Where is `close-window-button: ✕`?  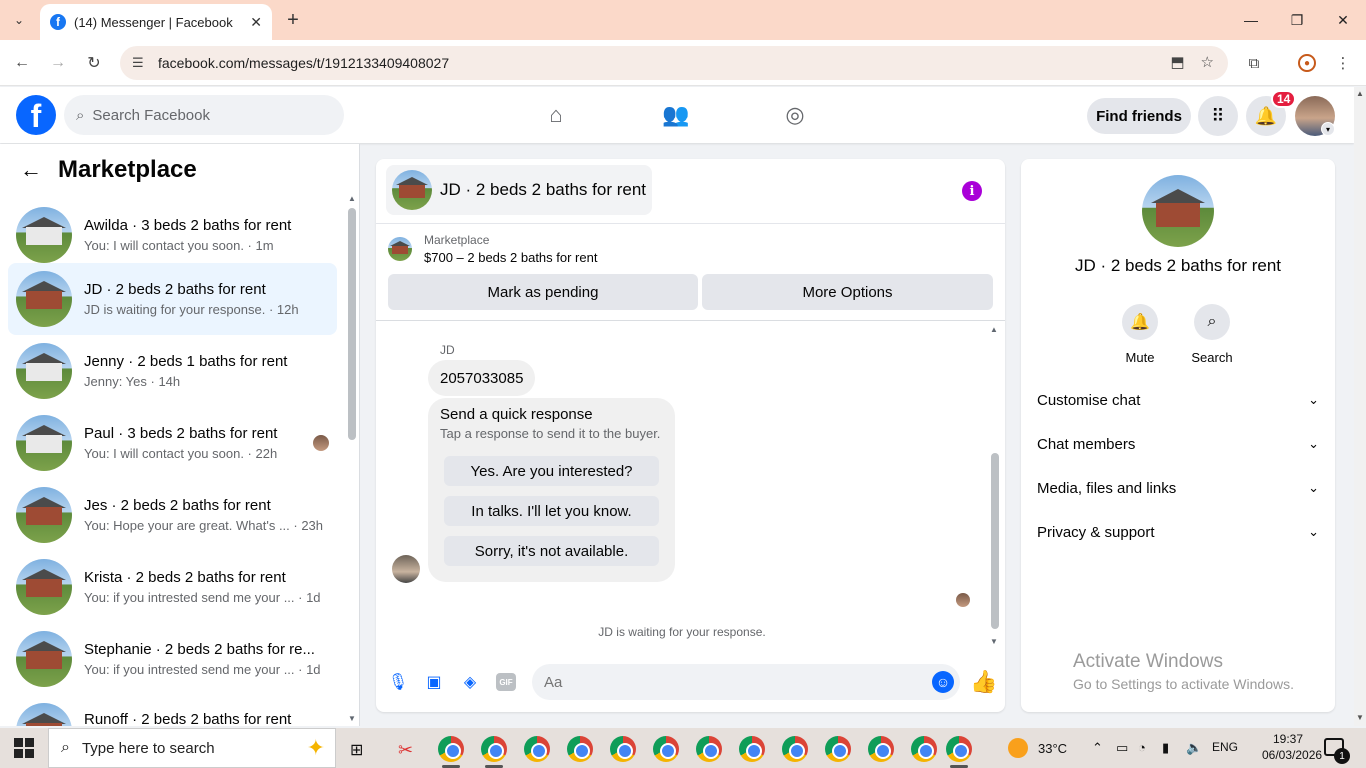
close-window-button: ✕ is located at coordinates (1343, 20).